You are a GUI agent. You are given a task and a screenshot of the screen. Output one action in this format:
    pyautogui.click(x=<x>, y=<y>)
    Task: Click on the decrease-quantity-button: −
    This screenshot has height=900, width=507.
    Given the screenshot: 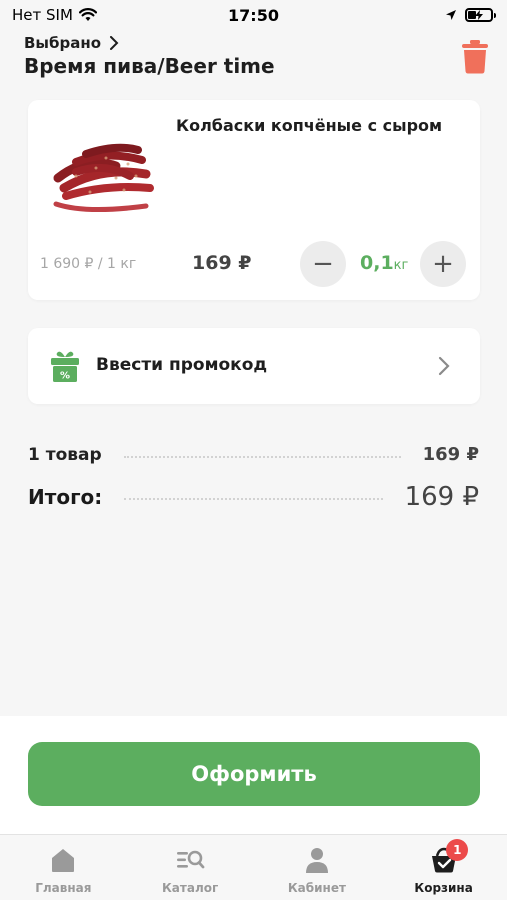 What is the action you would take?
    pyautogui.click(x=323, y=264)
    